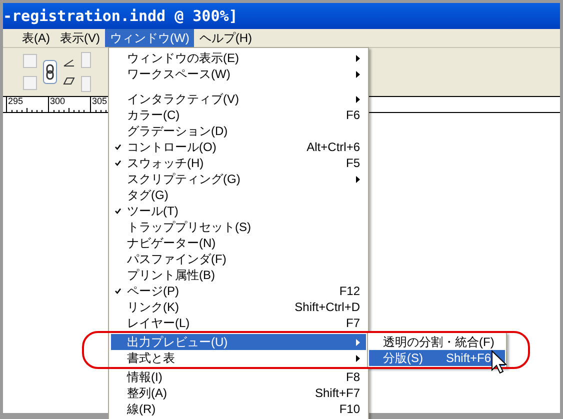 This screenshot has height=419, width=563. I want to click on menu-item: タグ(G), so click(238, 195).